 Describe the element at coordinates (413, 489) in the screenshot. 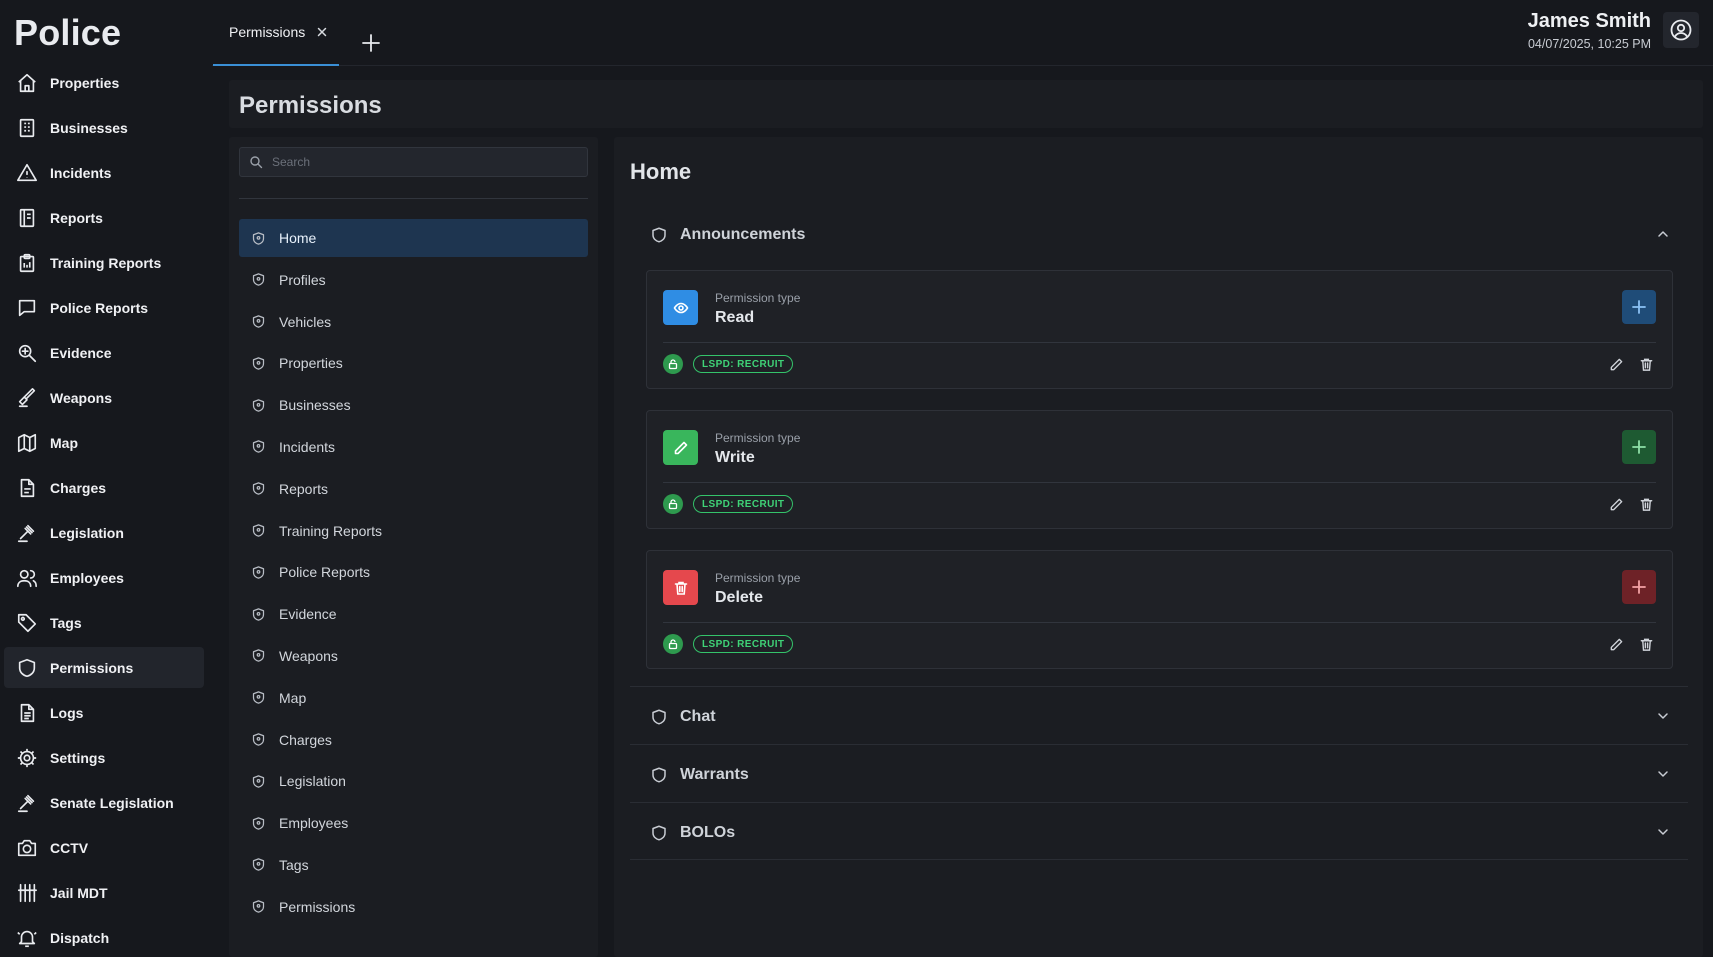

I see `permission-page-reports: Reports` at that location.